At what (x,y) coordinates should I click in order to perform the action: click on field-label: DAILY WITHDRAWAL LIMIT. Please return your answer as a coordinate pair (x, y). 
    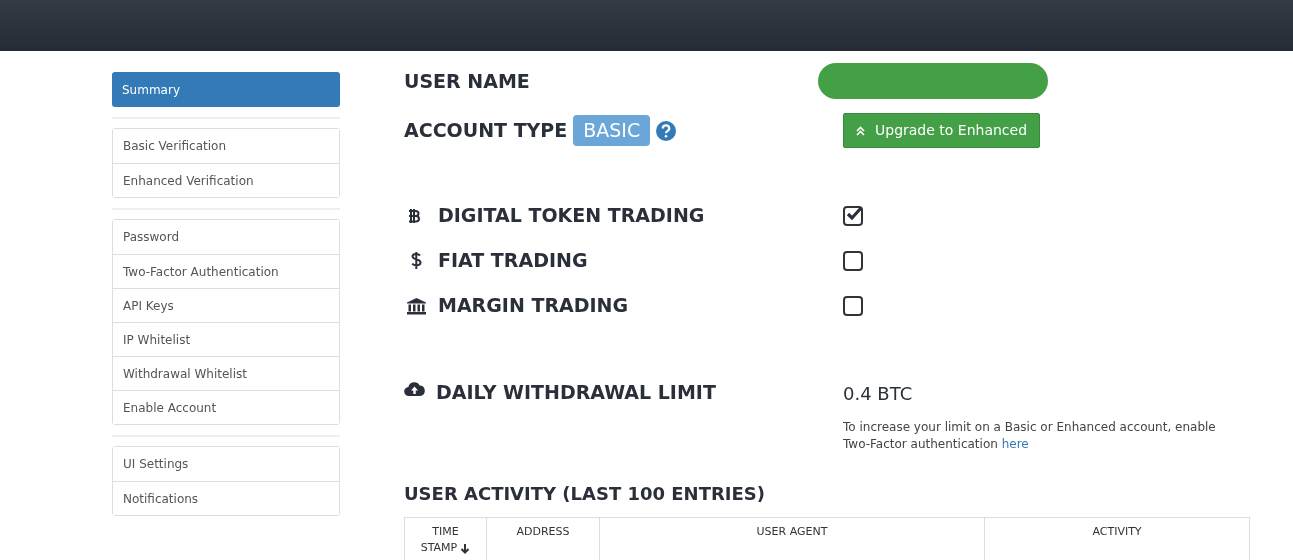
    Looking at the image, I should click on (576, 392).